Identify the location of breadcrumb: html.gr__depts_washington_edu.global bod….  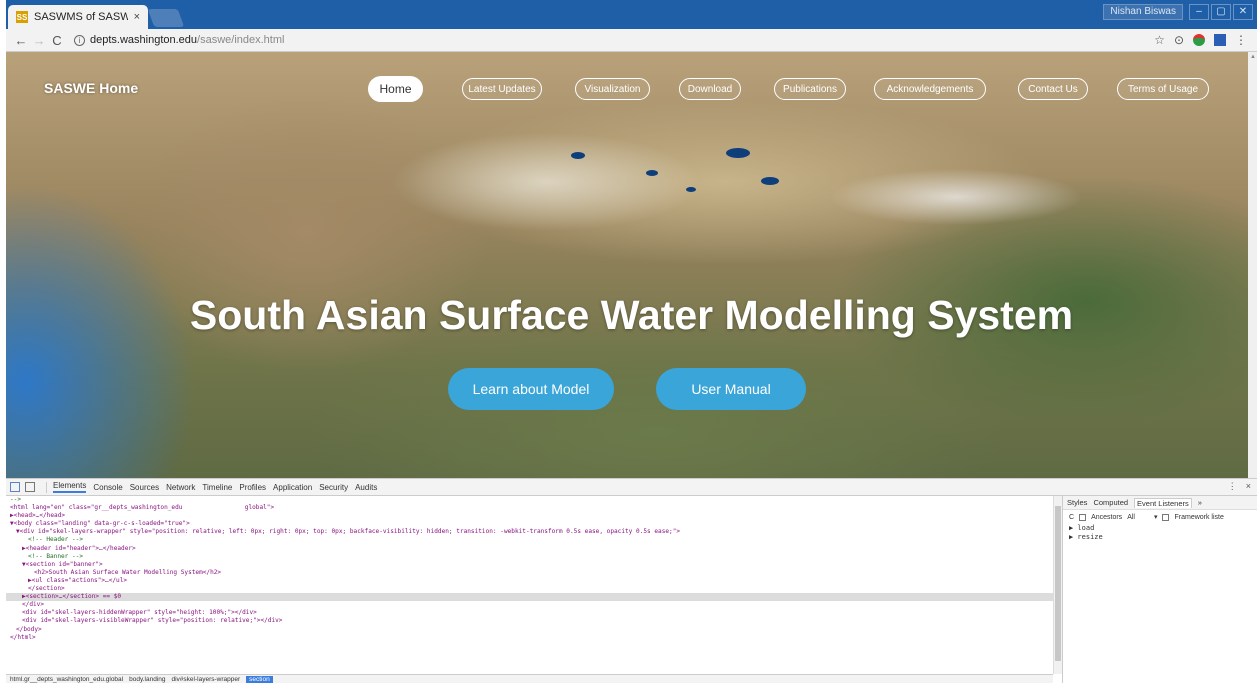
(529, 678).